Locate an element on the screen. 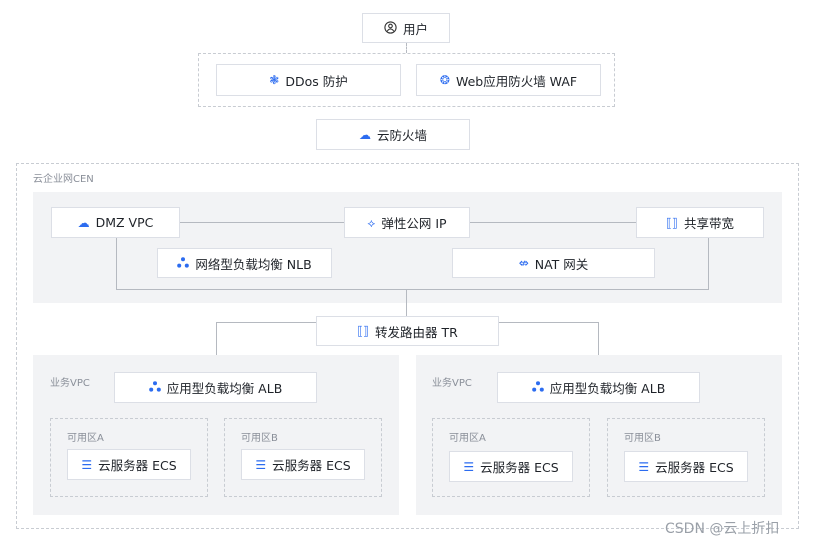  zone-left-a-label: 可用区A is located at coordinates (85, 438).